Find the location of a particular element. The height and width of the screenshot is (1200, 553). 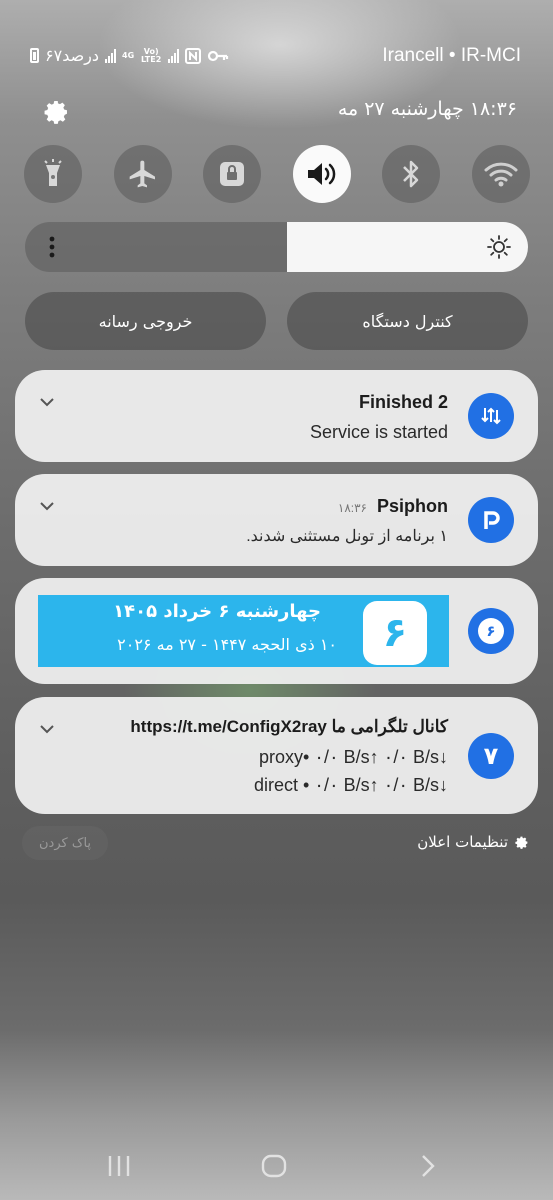

battery-percent: ۶۷درصد is located at coordinates (72, 55).